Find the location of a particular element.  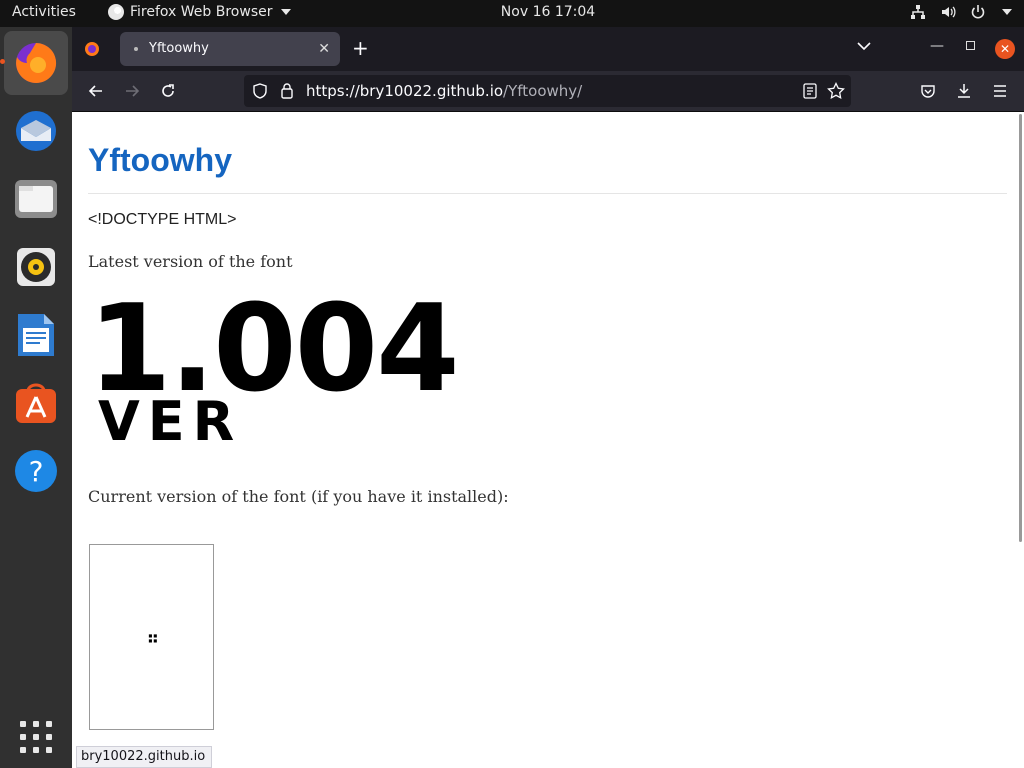

latest-version-label: Latest version of the font is located at coordinates (190, 261).